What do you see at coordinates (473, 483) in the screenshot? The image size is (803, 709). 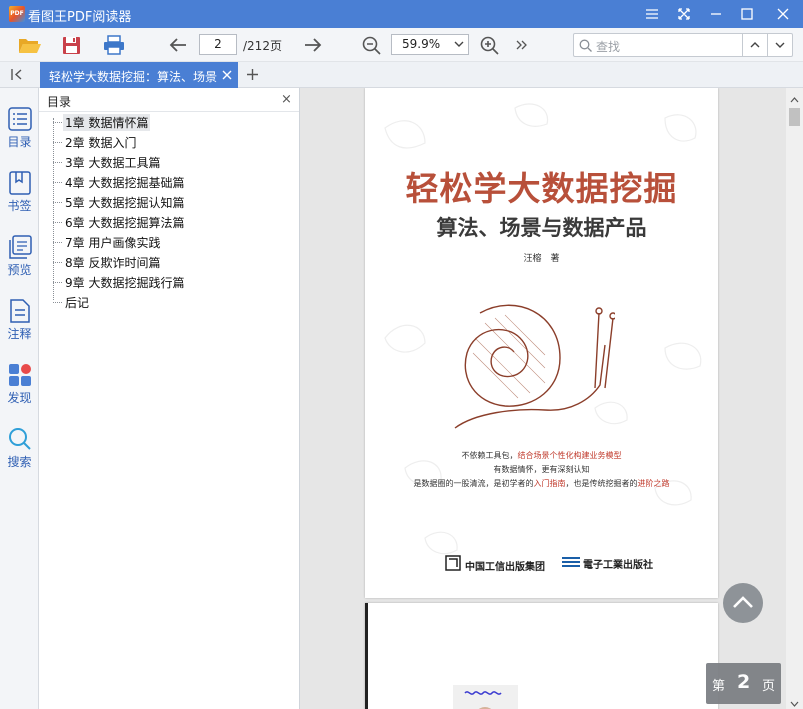 I see `blurb-text: 是数据圈的一股清流，是初学者的` at bounding box center [473, 483].